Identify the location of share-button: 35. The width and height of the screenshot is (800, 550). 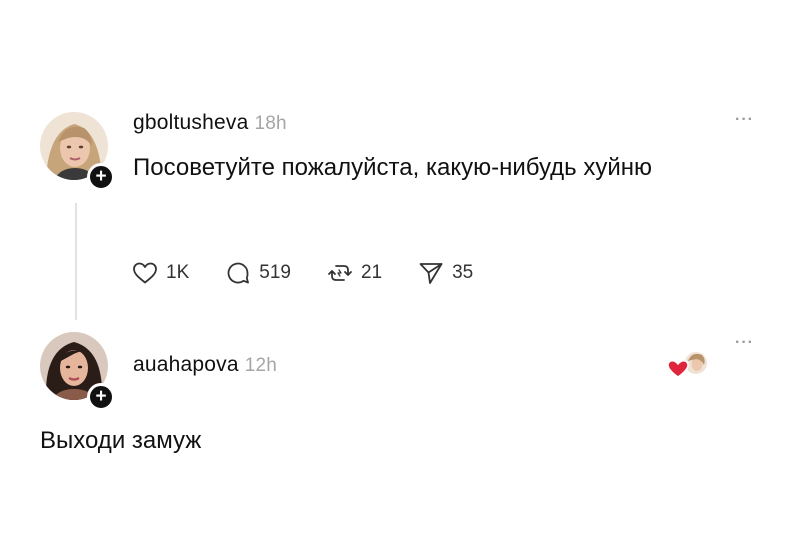
(445, 273).